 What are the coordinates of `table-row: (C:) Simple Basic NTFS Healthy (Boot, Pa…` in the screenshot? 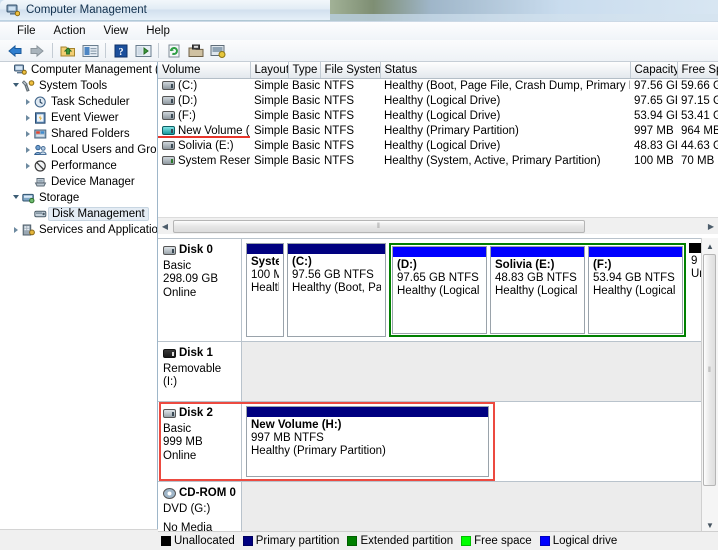 It's located at (438, 85).